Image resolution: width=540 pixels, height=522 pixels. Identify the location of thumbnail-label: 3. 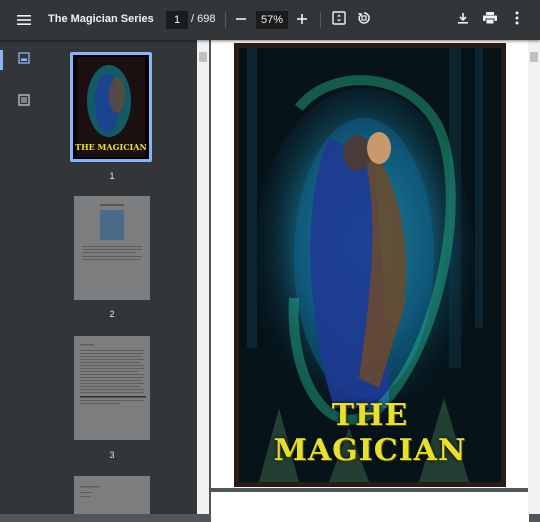
(112, 455).